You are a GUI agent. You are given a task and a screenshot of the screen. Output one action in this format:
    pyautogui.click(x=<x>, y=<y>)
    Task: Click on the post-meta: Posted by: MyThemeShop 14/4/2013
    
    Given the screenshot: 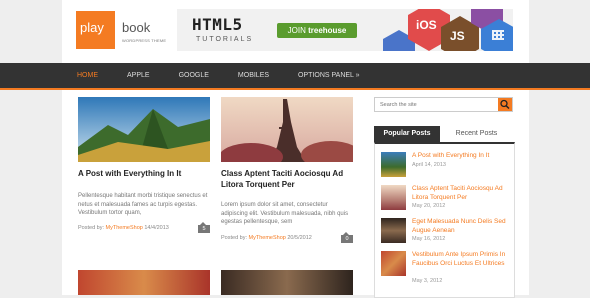 What is the action you would take?
    pyautogui.click(x=123, y=228)
    